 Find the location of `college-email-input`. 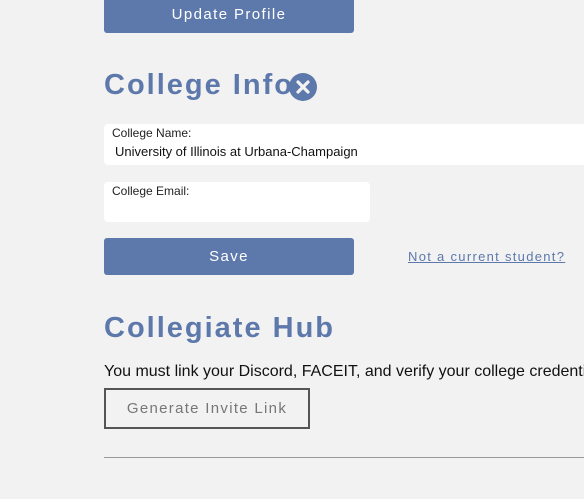

college-email-input is located at coordinates (235, 209).